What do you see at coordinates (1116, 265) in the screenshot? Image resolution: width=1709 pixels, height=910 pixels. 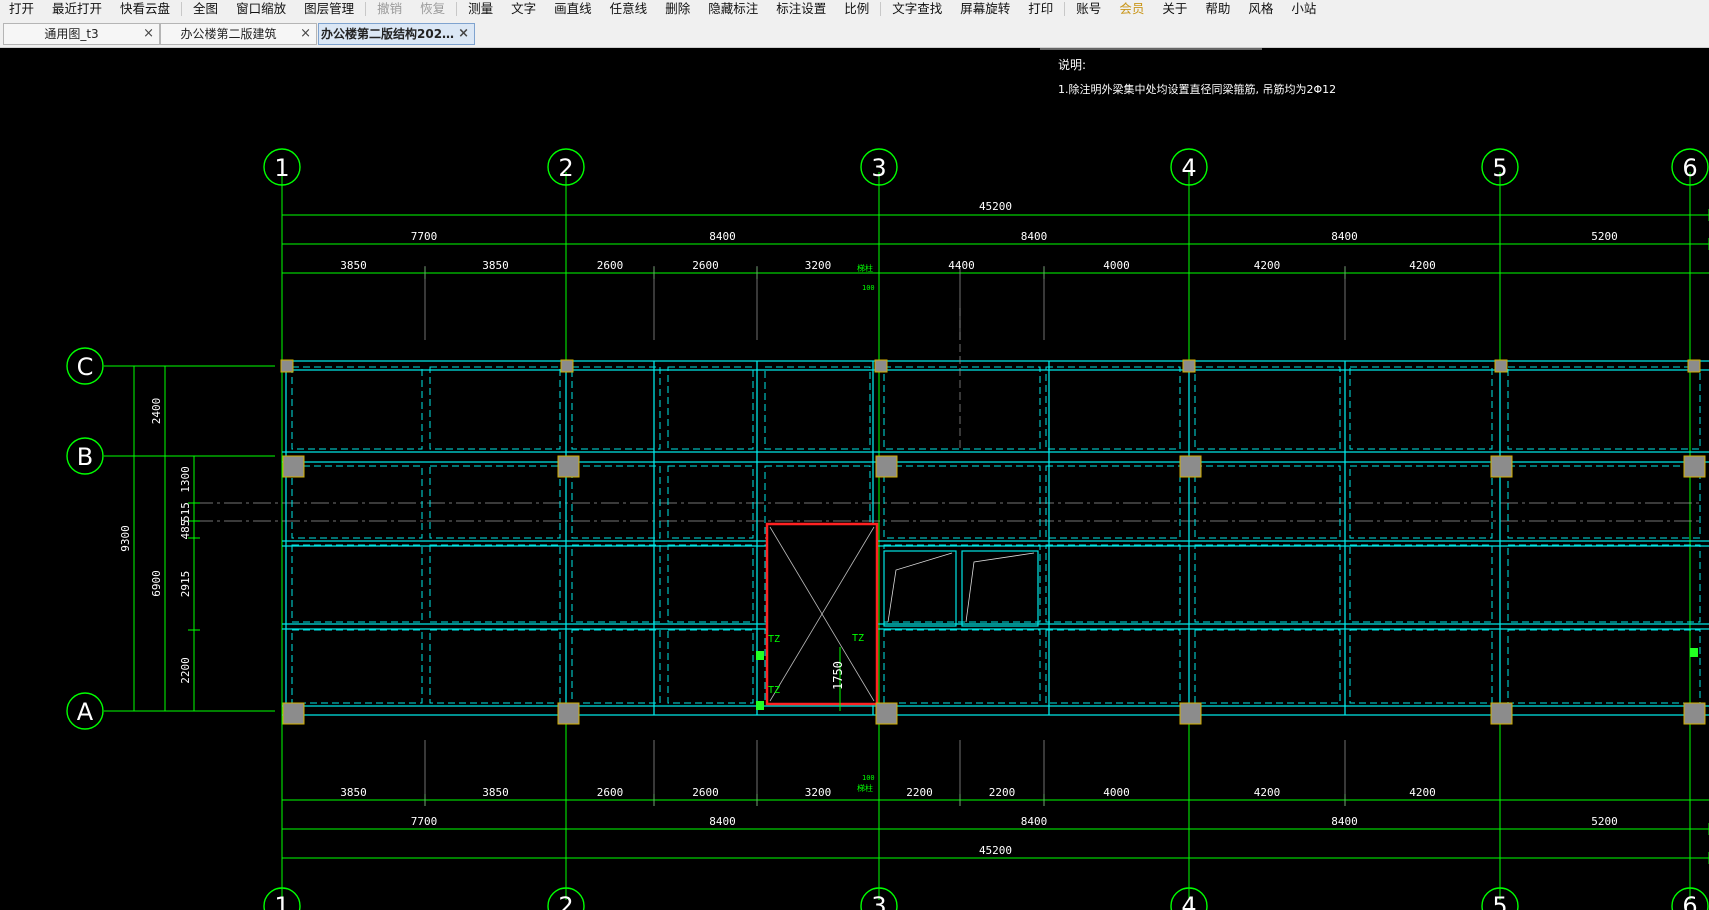 I see `top-detail-dim-label: 4000` at bounding box center [1116, 265].